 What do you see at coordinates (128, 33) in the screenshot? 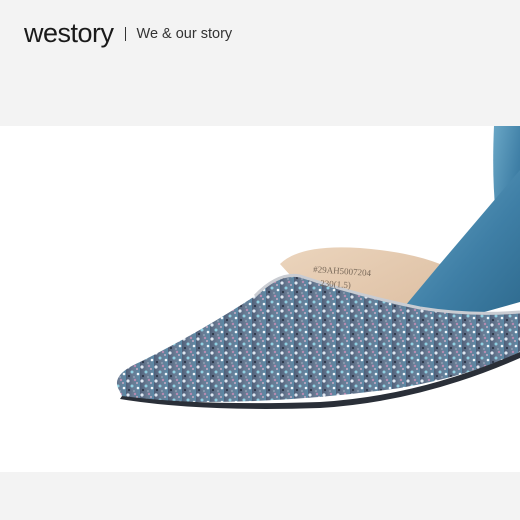
I see `brand: westory We & our story` at bounding box center [128, 33].